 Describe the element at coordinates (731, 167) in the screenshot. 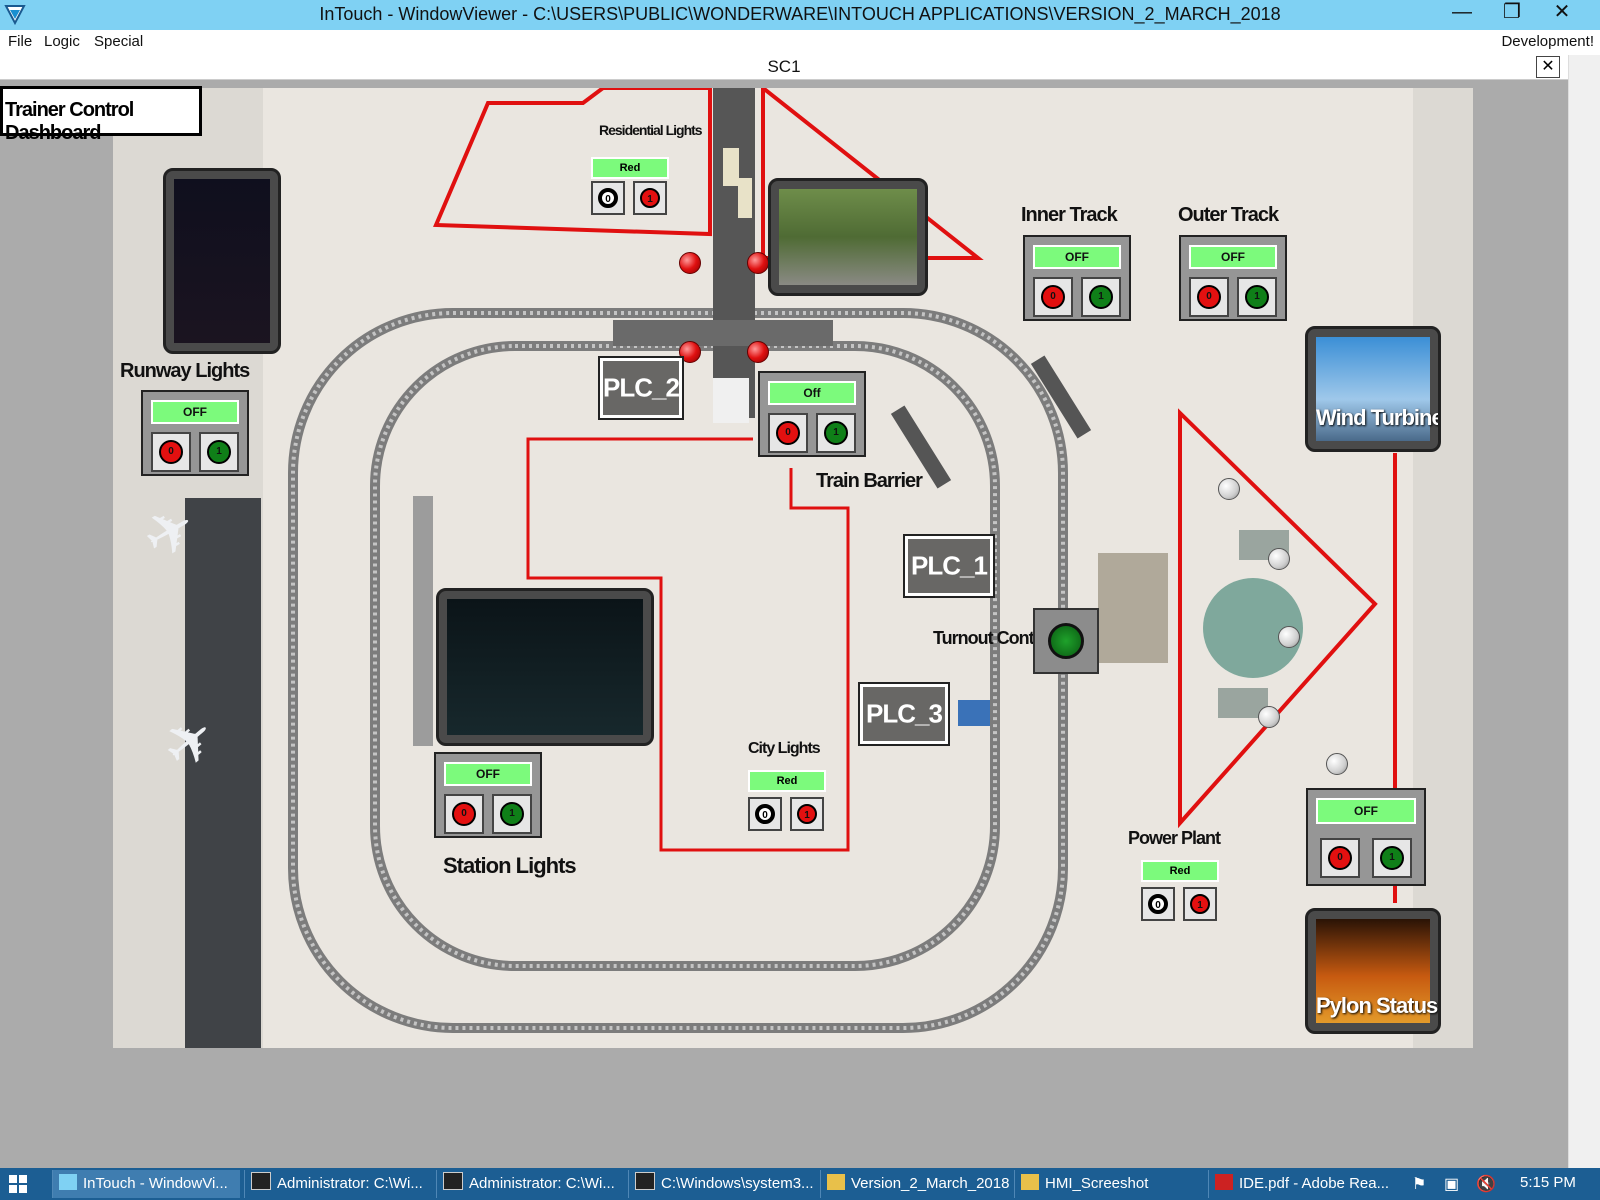

I see `bus` at that location.